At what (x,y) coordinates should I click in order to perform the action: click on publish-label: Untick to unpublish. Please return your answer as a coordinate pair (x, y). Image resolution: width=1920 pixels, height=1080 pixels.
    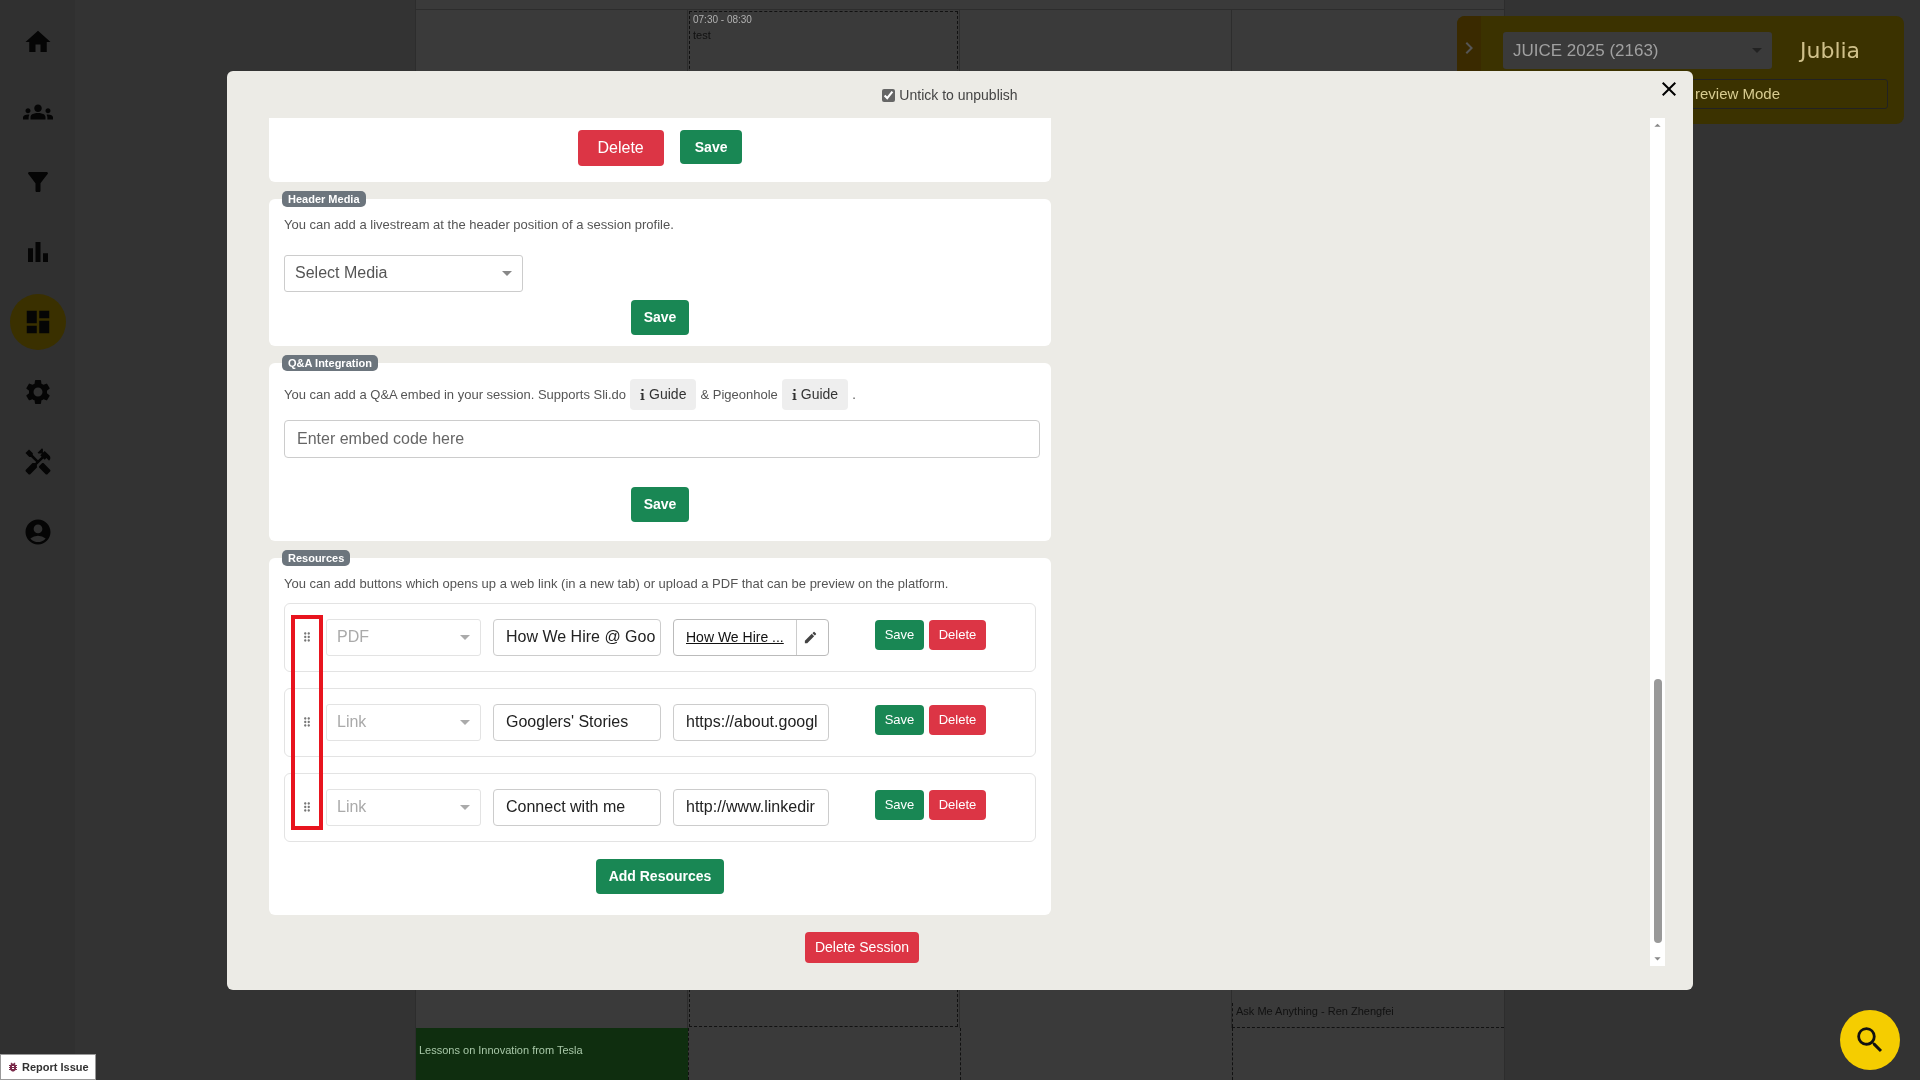
    Looking at the image, I should click on (958, 95).